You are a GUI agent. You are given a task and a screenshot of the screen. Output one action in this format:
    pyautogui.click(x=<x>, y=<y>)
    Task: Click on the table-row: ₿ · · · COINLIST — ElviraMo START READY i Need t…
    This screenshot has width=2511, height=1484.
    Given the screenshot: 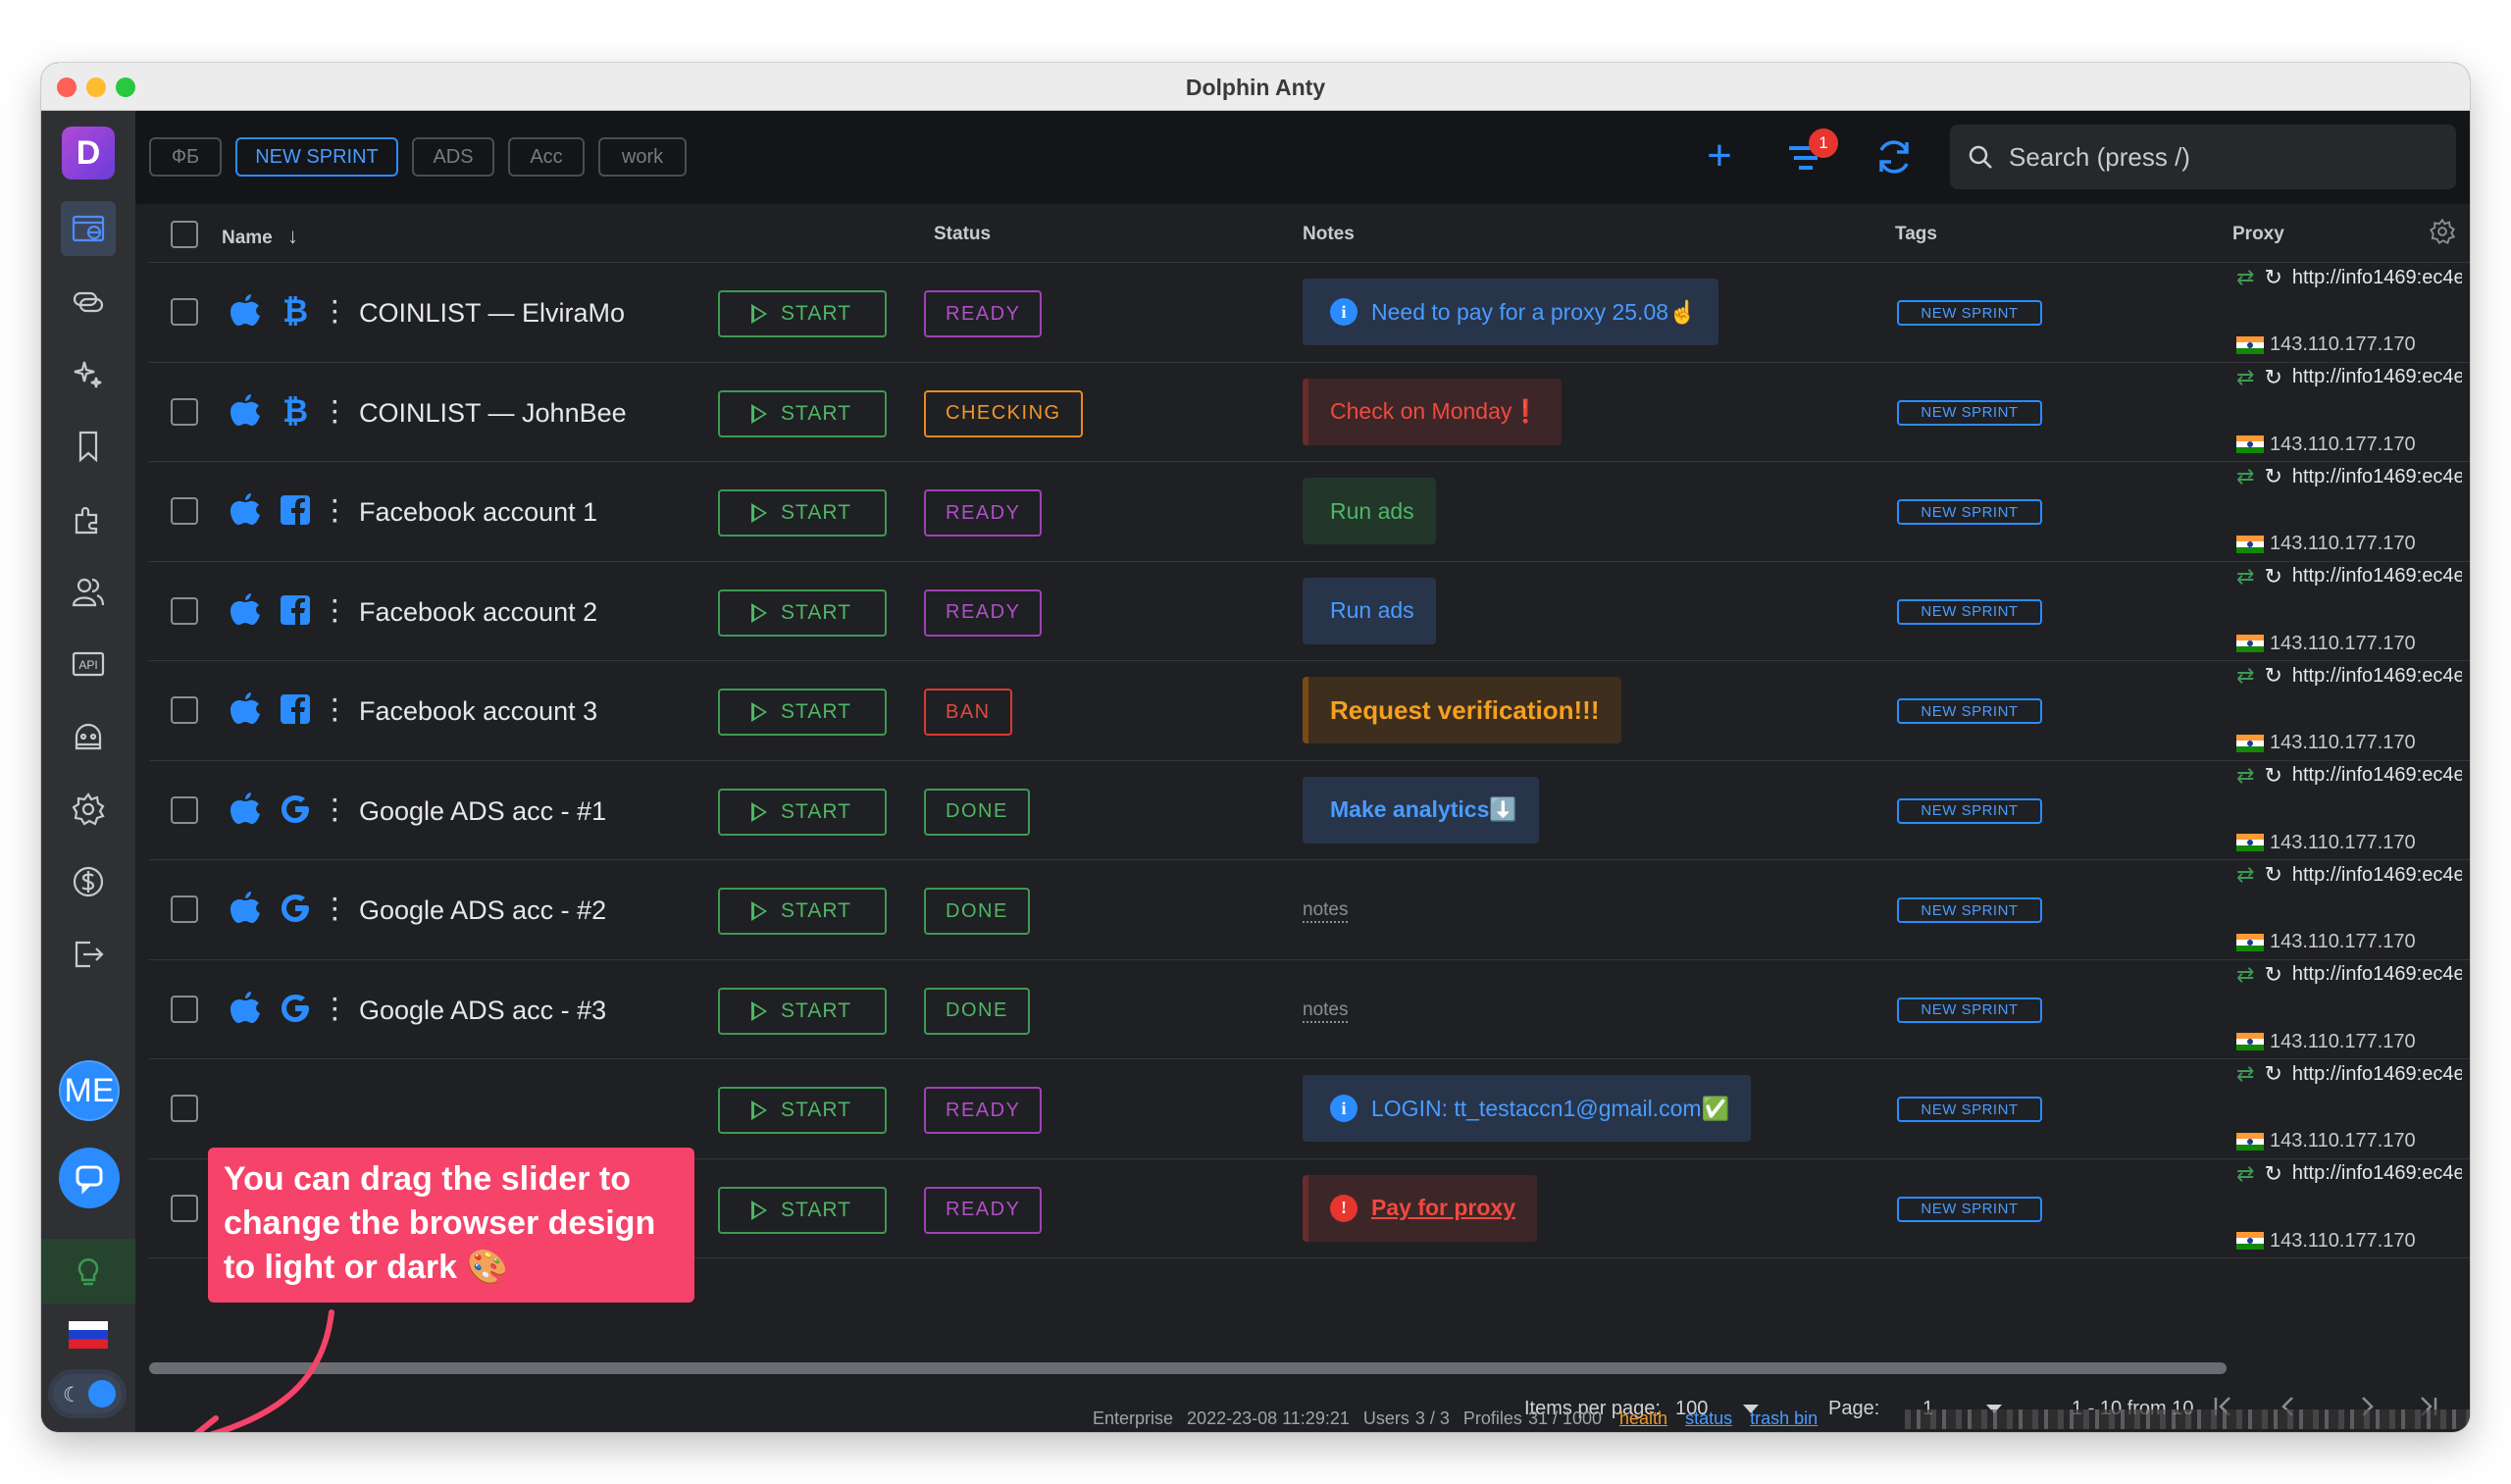 What is the action you would take?
    pyautogui.click(x=1309, y=313)
    